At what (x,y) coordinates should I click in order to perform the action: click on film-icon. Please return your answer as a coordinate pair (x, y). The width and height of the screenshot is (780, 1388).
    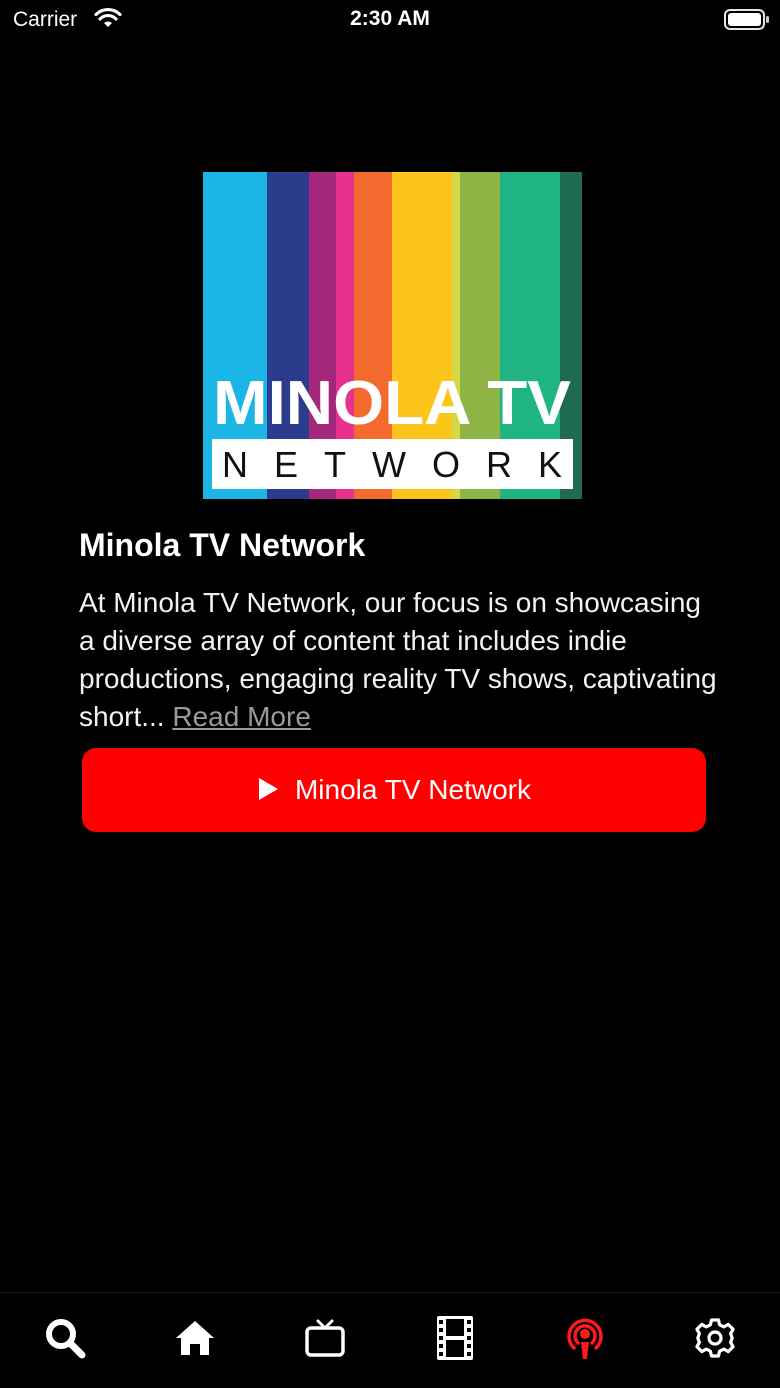
    Looking at the image, I should click on (455, 1340).